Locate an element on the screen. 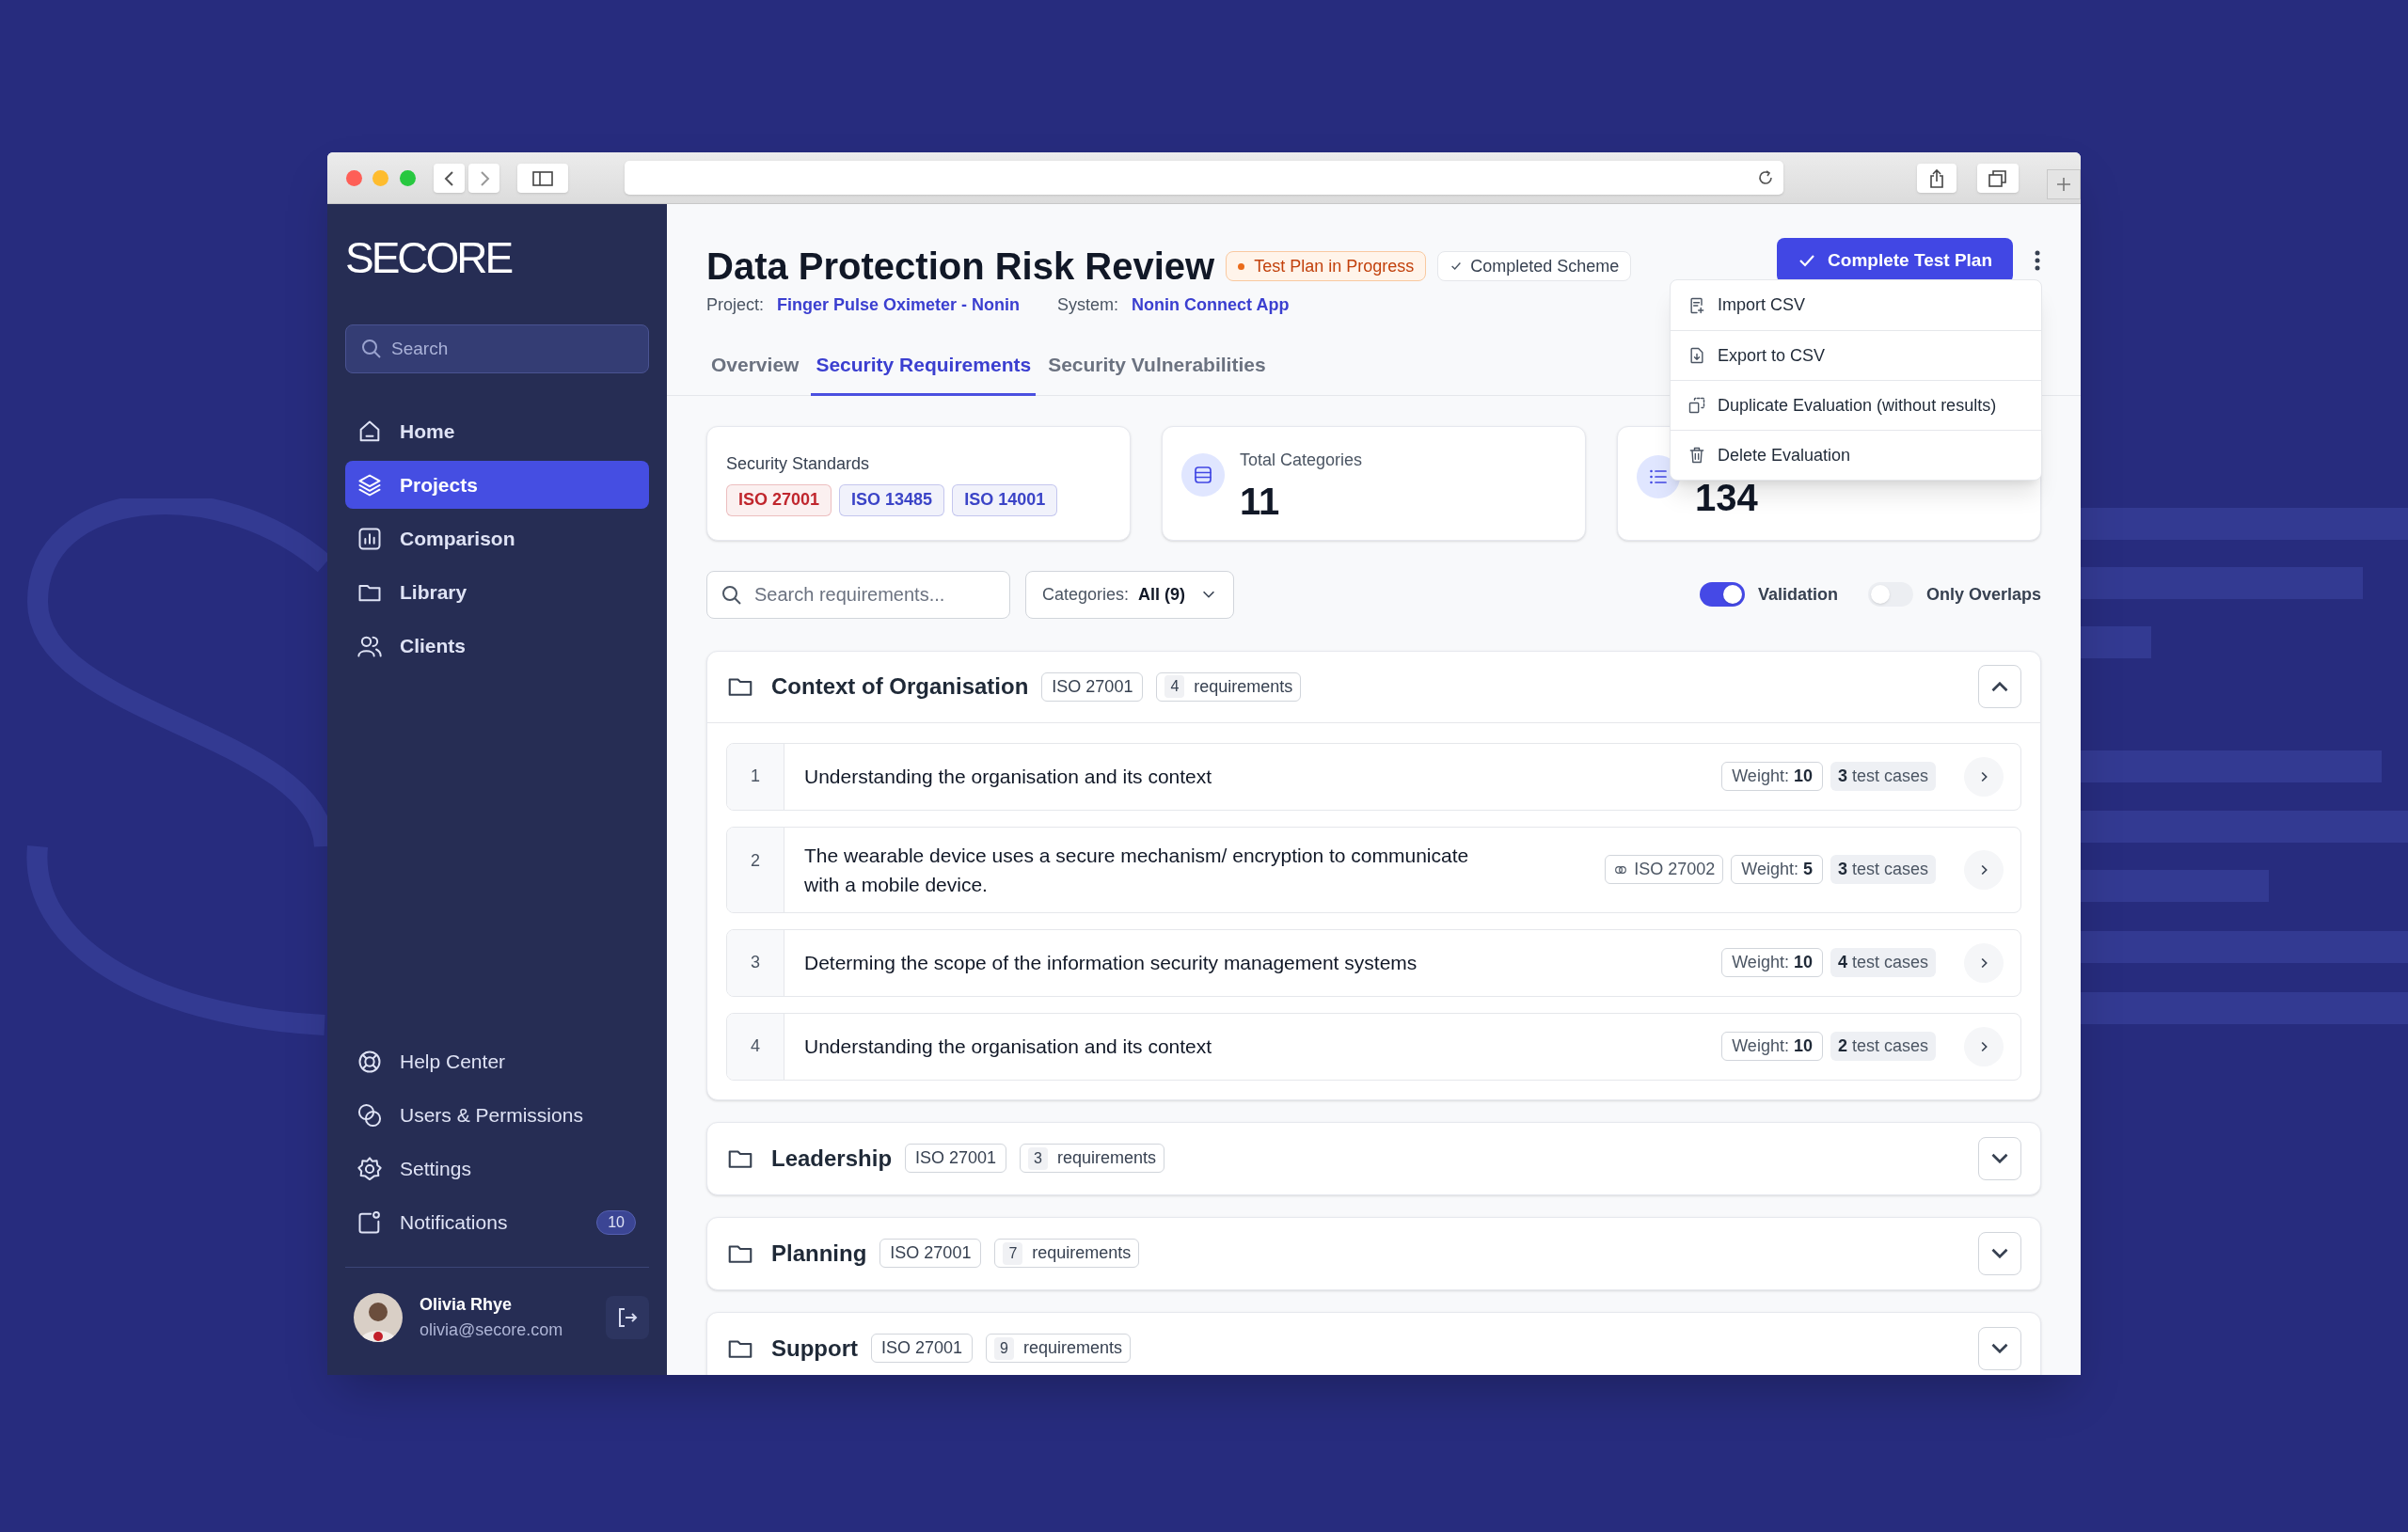 This screenshot has width=2408, height=1532. overlapping-circles-icon is located at coordinates (370, 1115).